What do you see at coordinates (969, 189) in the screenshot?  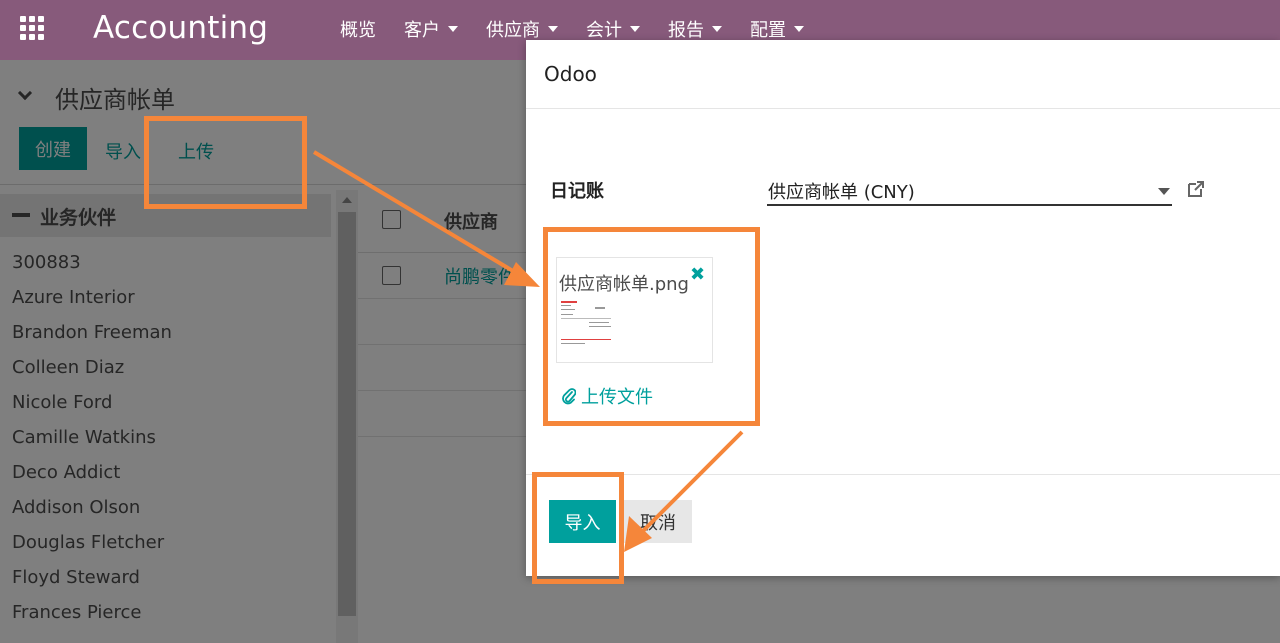 I see `journal-select: 供应商帐单 (CNY)` at bounding box center [969, 189].